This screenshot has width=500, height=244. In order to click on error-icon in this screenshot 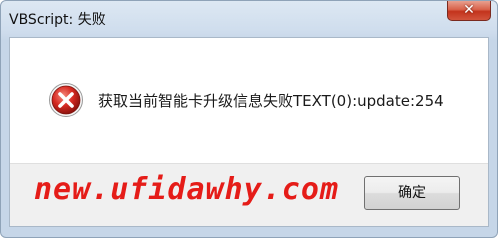, I will do `click(66, 100)`.